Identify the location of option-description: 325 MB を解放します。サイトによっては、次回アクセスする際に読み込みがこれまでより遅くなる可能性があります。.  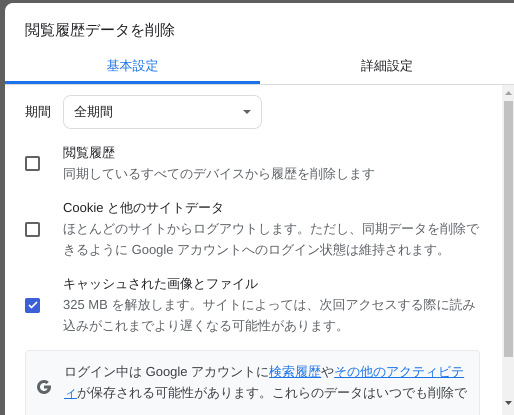
(269, 315).